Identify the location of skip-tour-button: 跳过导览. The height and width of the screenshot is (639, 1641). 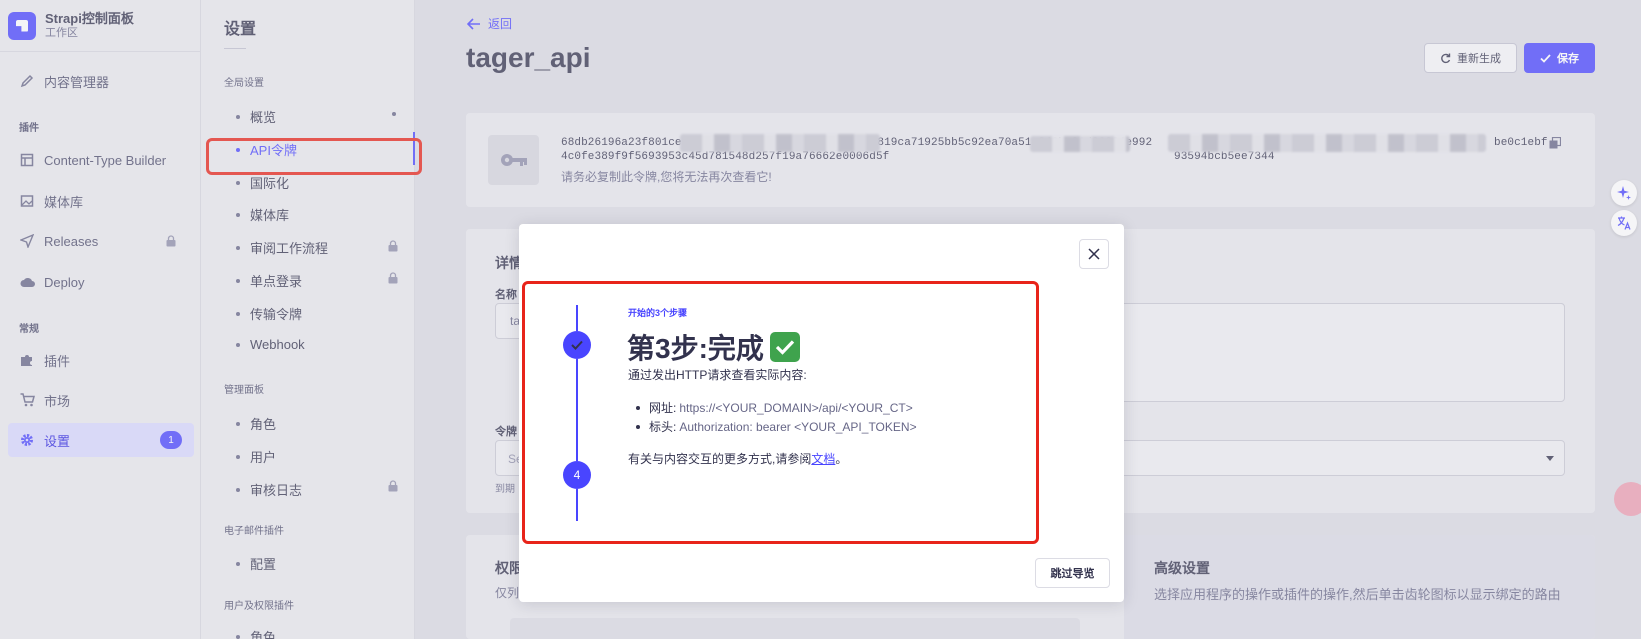
(1072, 573).